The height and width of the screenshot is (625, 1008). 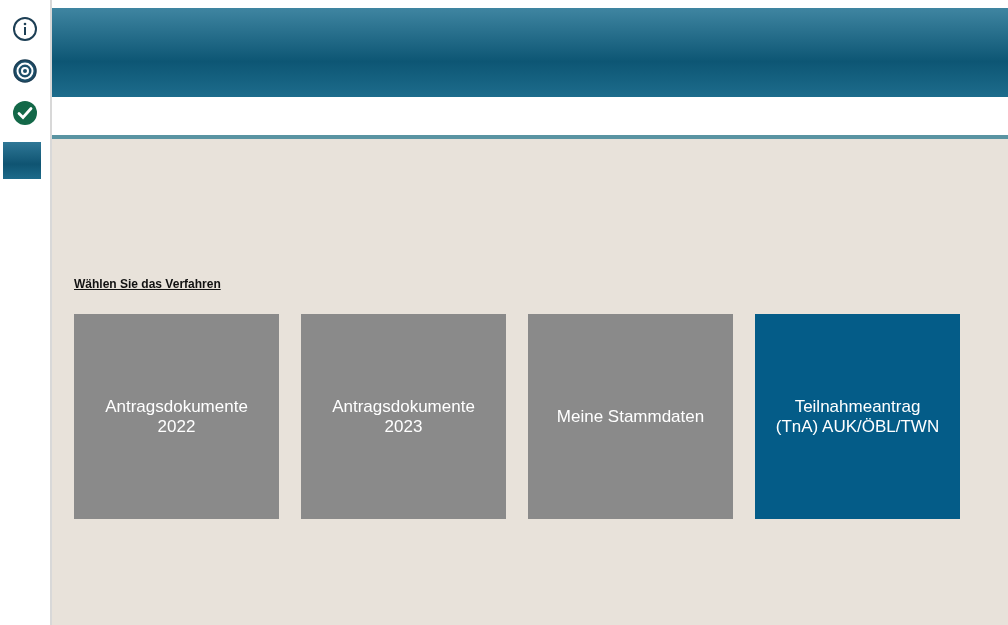 What do you see at coordinates (148, 284) in the screenshot?
I see `section-title: Wählen Sie das Verfahren` at bounding box center [148, 284].